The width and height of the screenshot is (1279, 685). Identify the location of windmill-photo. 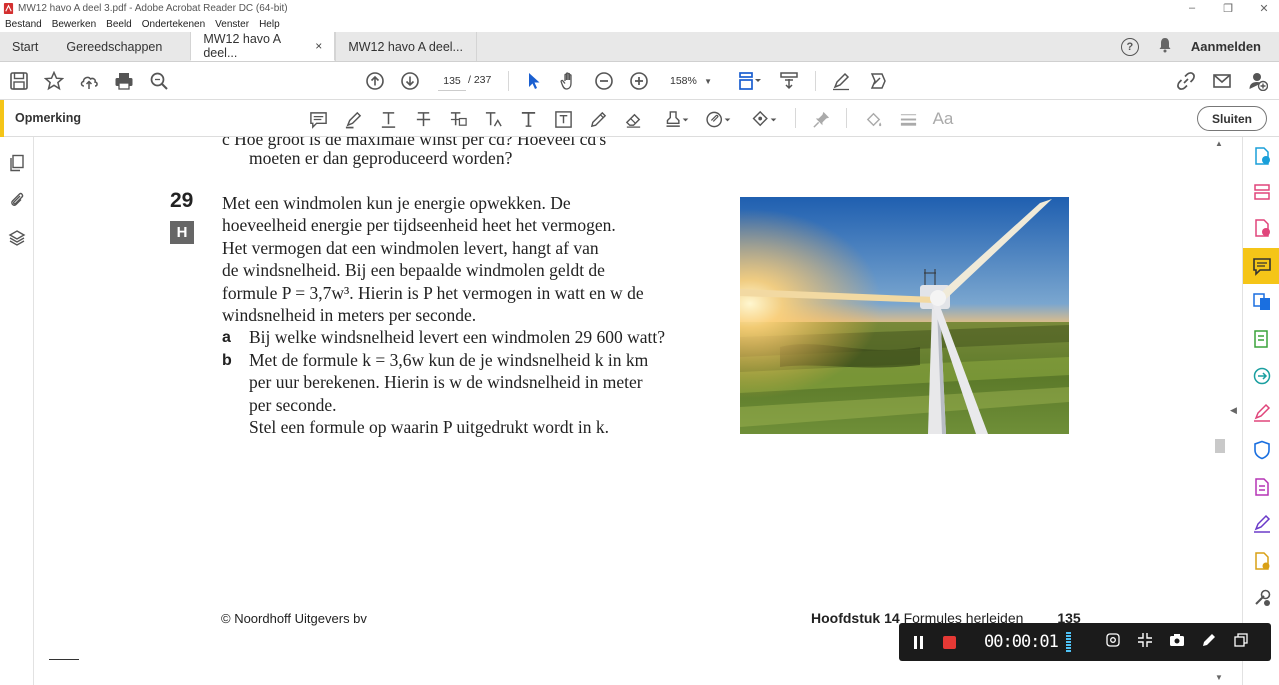
(904, 315).